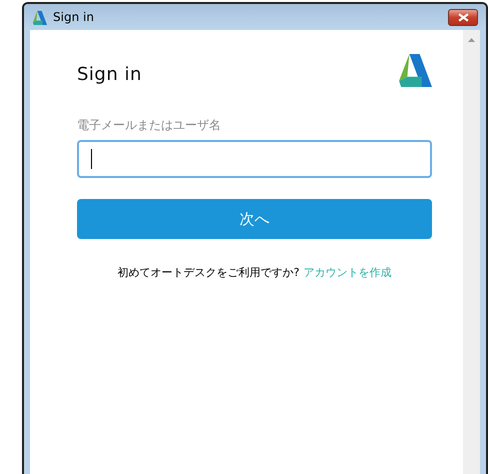 This screenshot has height=474, width=488. Describe the element at coordinates (254, 159) in the screenshot. I see `email-field` at that location.